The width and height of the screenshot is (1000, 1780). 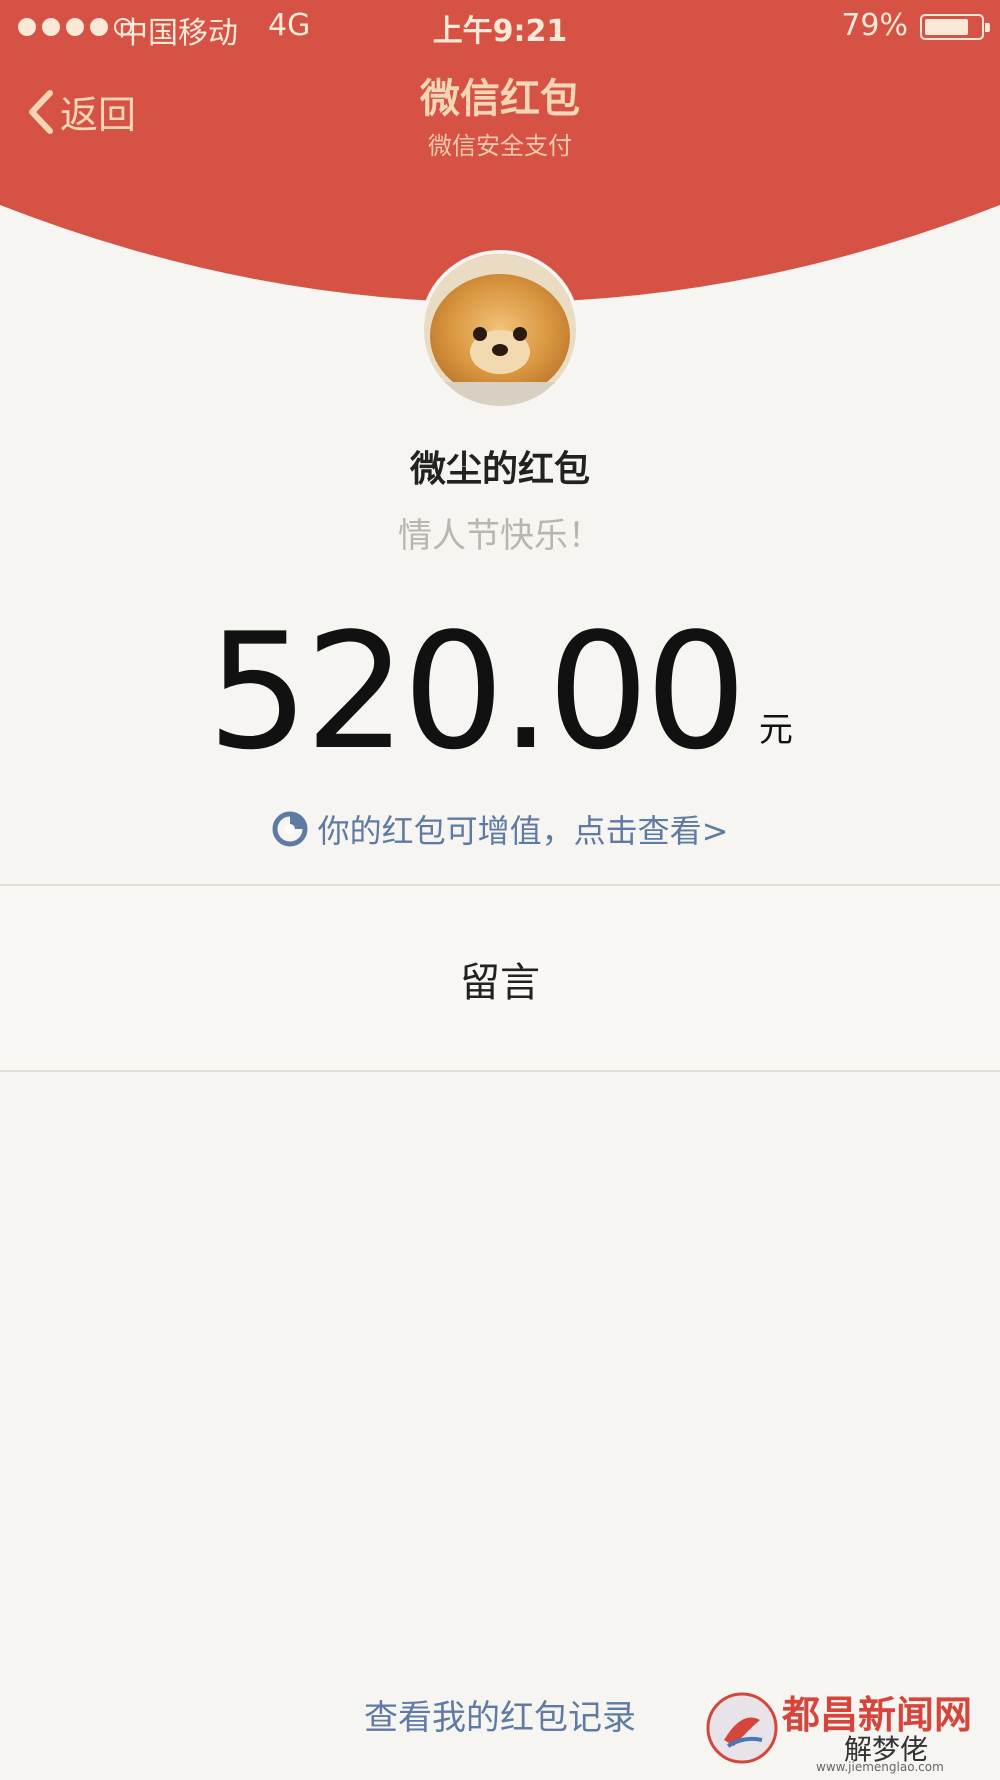 What do you see at coordinates (477, 691) in the screenshot?
I see `amount-value: 520.00` at bounding box center [477, 691].